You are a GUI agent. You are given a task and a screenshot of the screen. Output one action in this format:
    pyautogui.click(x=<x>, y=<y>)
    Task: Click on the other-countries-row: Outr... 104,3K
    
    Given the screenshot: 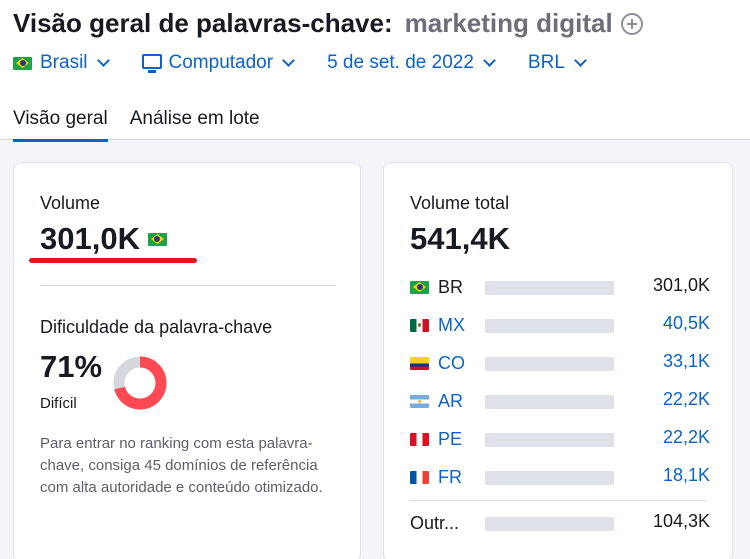 What is the action you would take?
    pyautogui.click(x=560, y=523)
    